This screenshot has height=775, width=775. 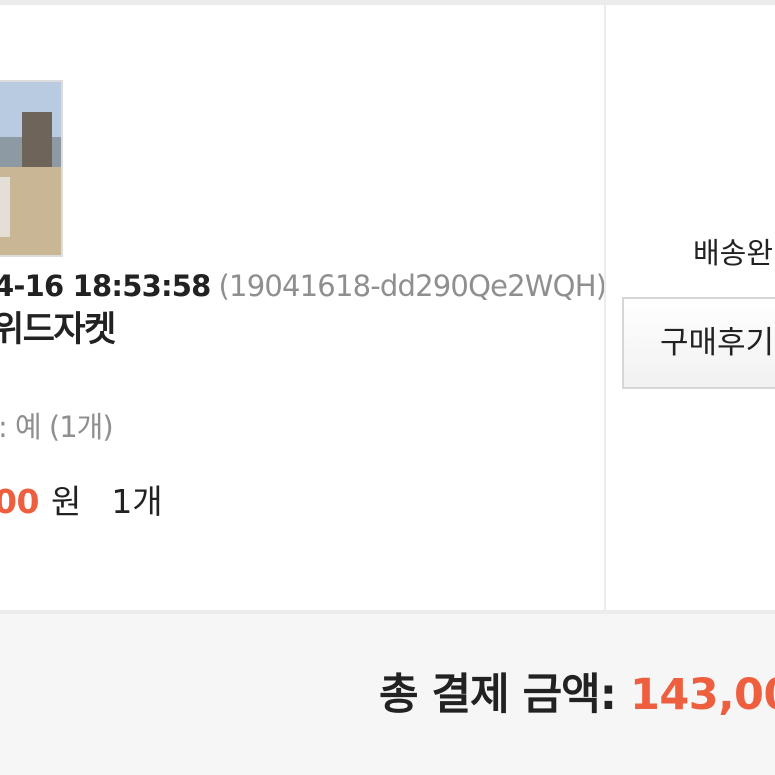 I want to click on product-option: : 예 (1개), so click(x=57, y=427).